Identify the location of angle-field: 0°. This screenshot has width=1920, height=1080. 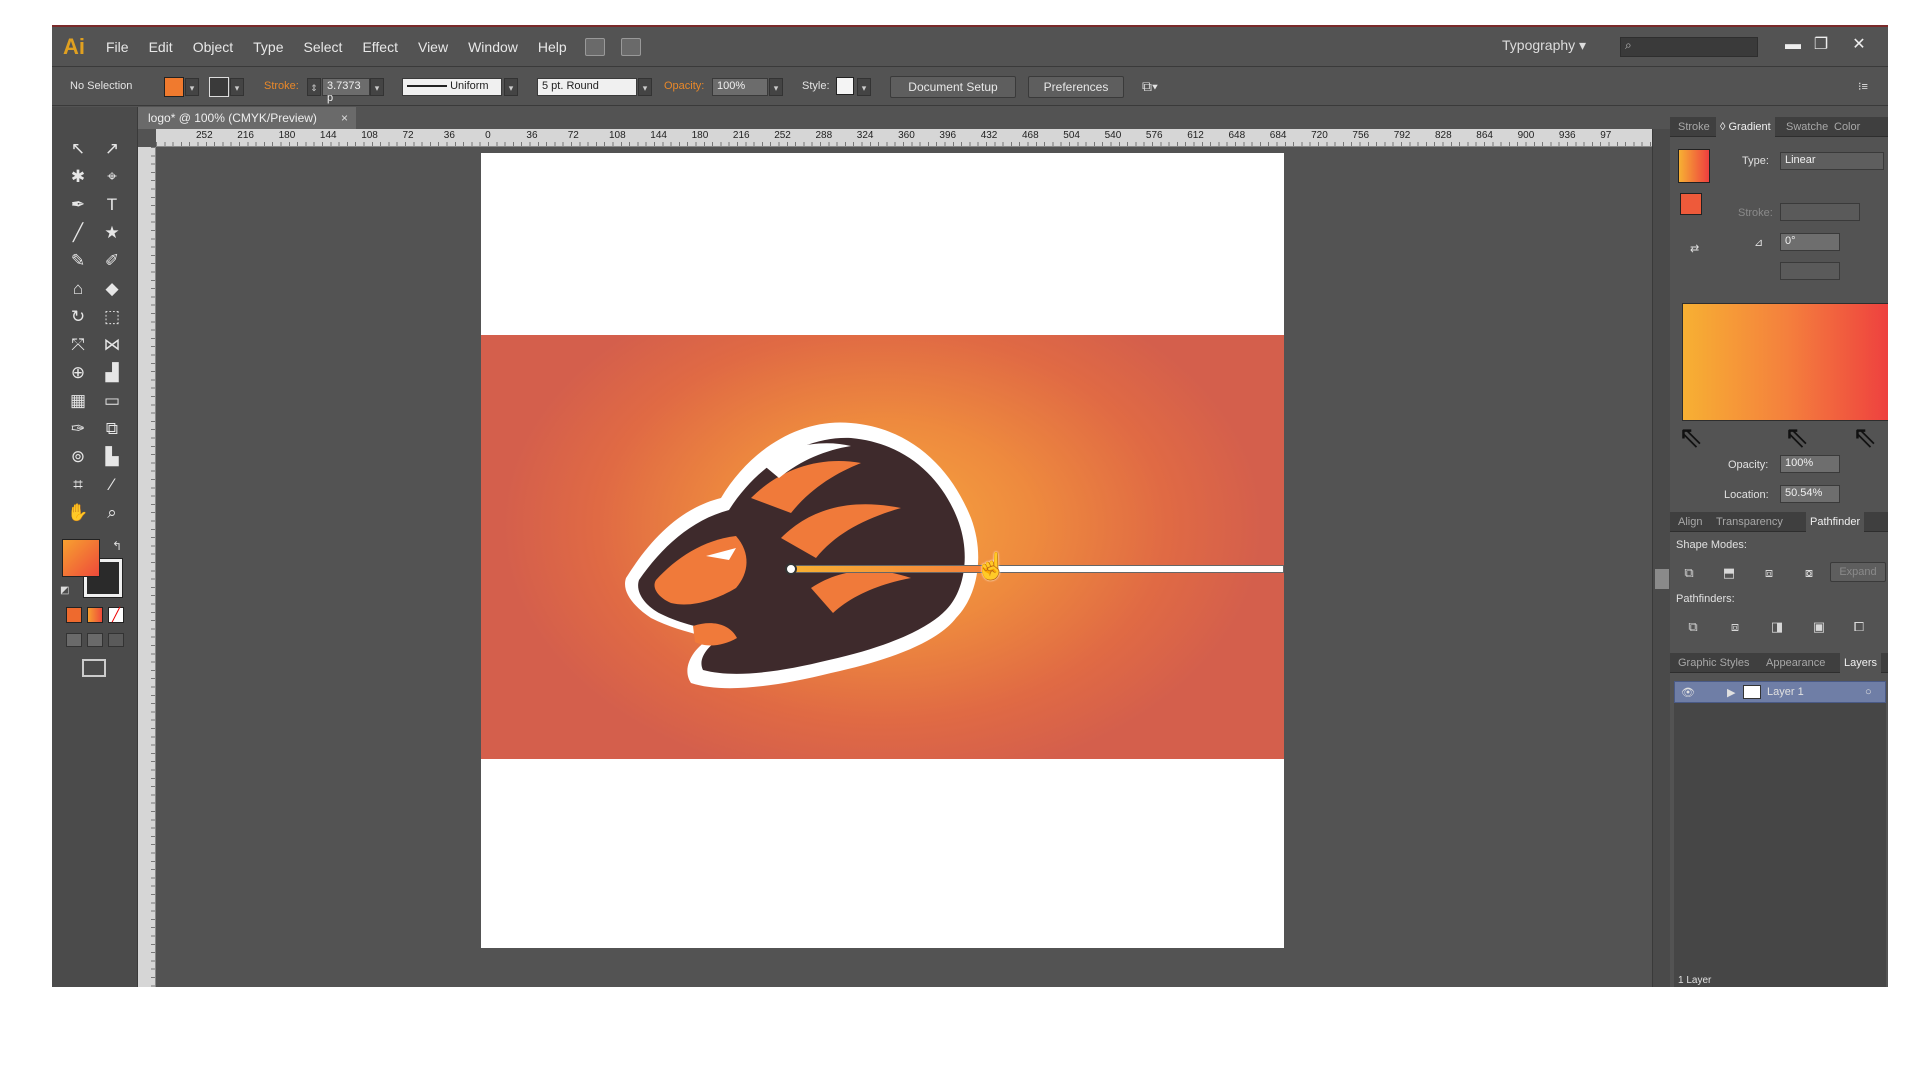
(1810, 242).